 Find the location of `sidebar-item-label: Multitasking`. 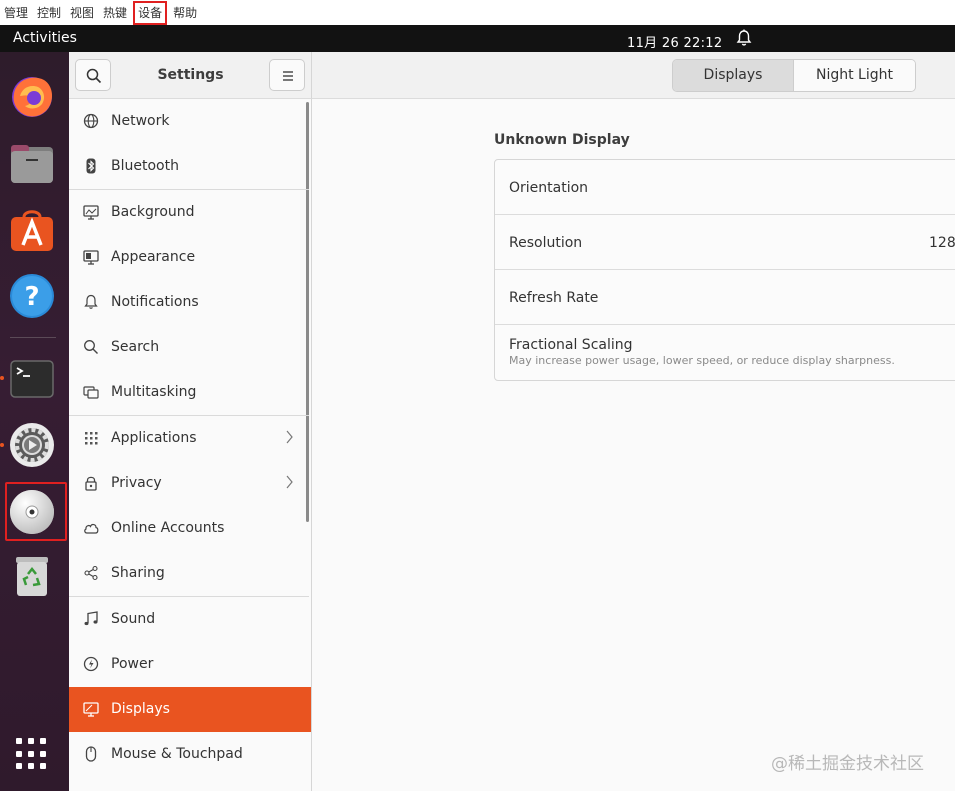

sidebar-item-label: Multitasking is located at coordinates (154, 392).